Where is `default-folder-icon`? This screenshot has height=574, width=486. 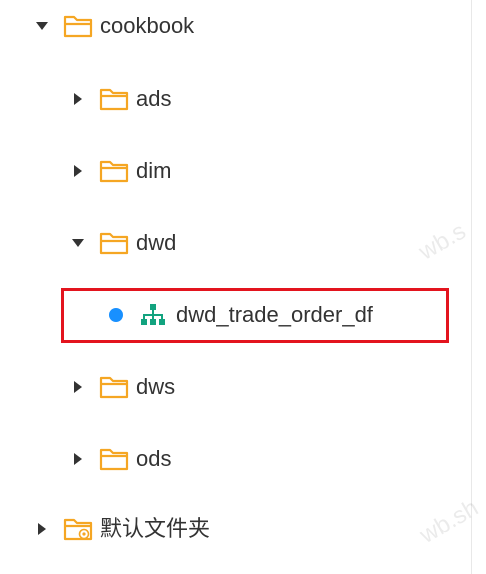
default-folder-icon is located at coordinates (78, 529).